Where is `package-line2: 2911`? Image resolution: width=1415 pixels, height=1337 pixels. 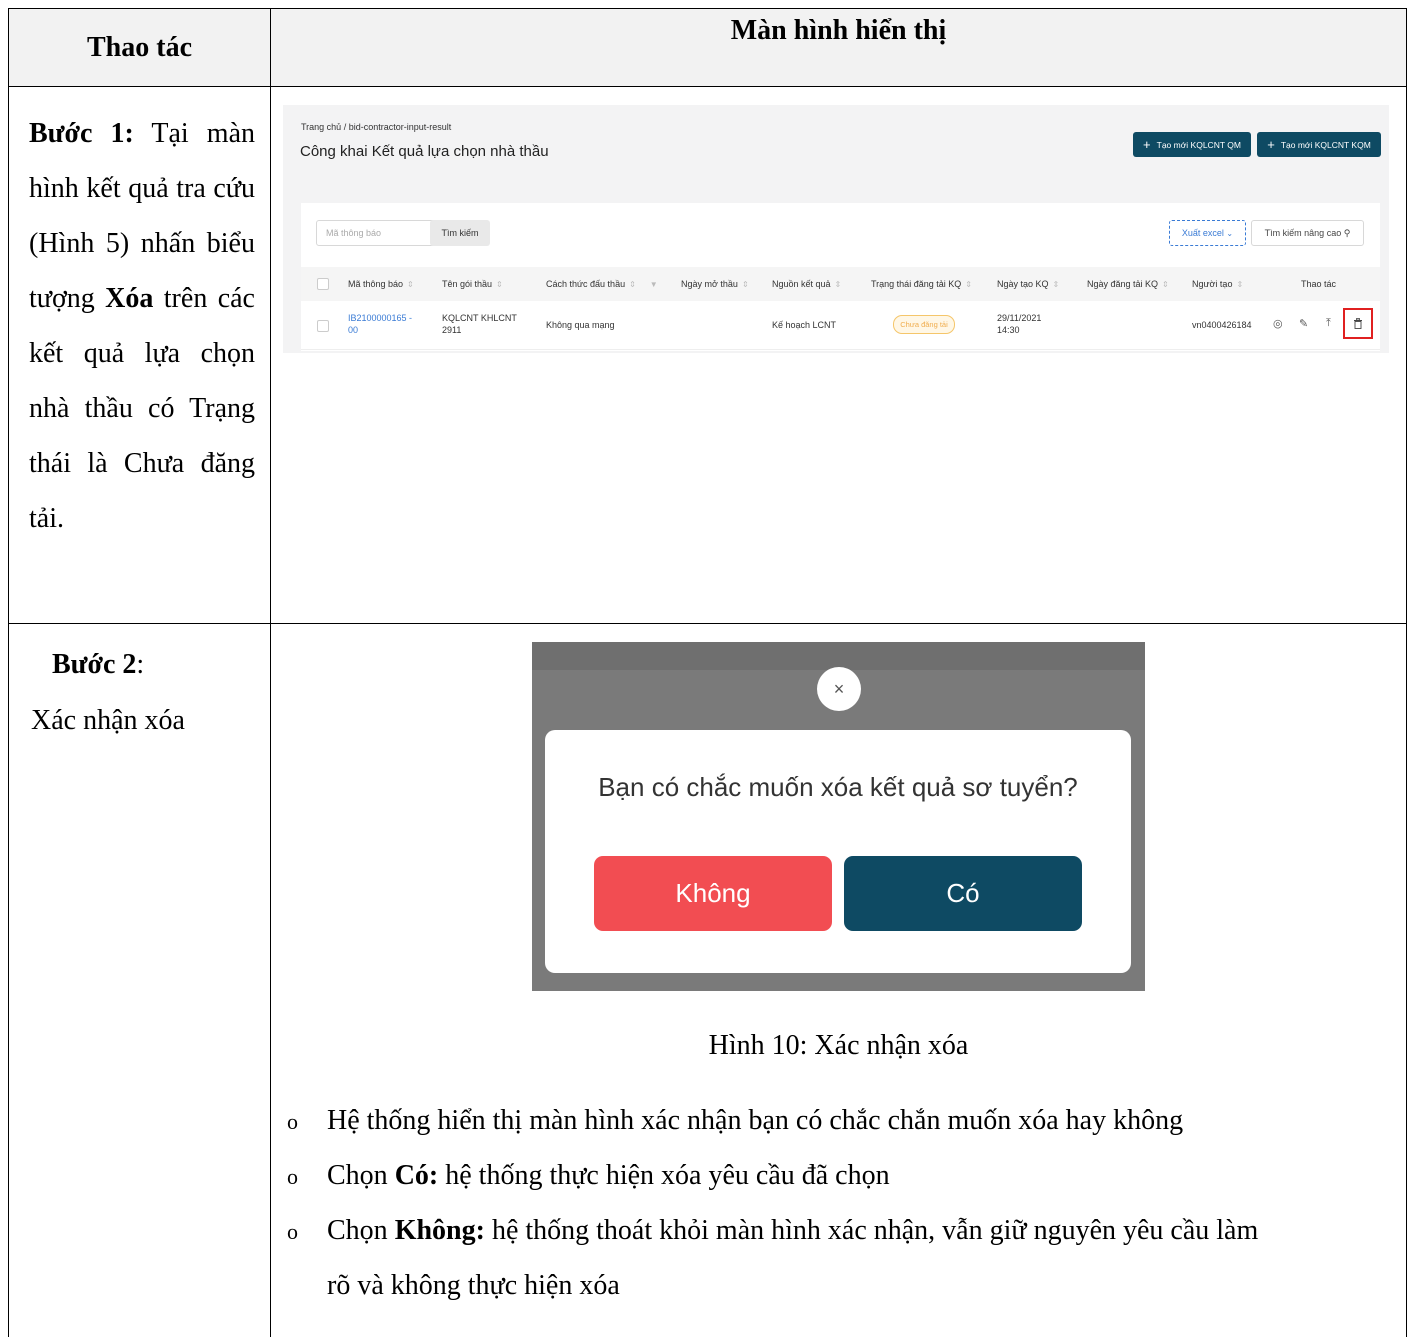
package-line2: 2911 is located at coordinates (452, 330).